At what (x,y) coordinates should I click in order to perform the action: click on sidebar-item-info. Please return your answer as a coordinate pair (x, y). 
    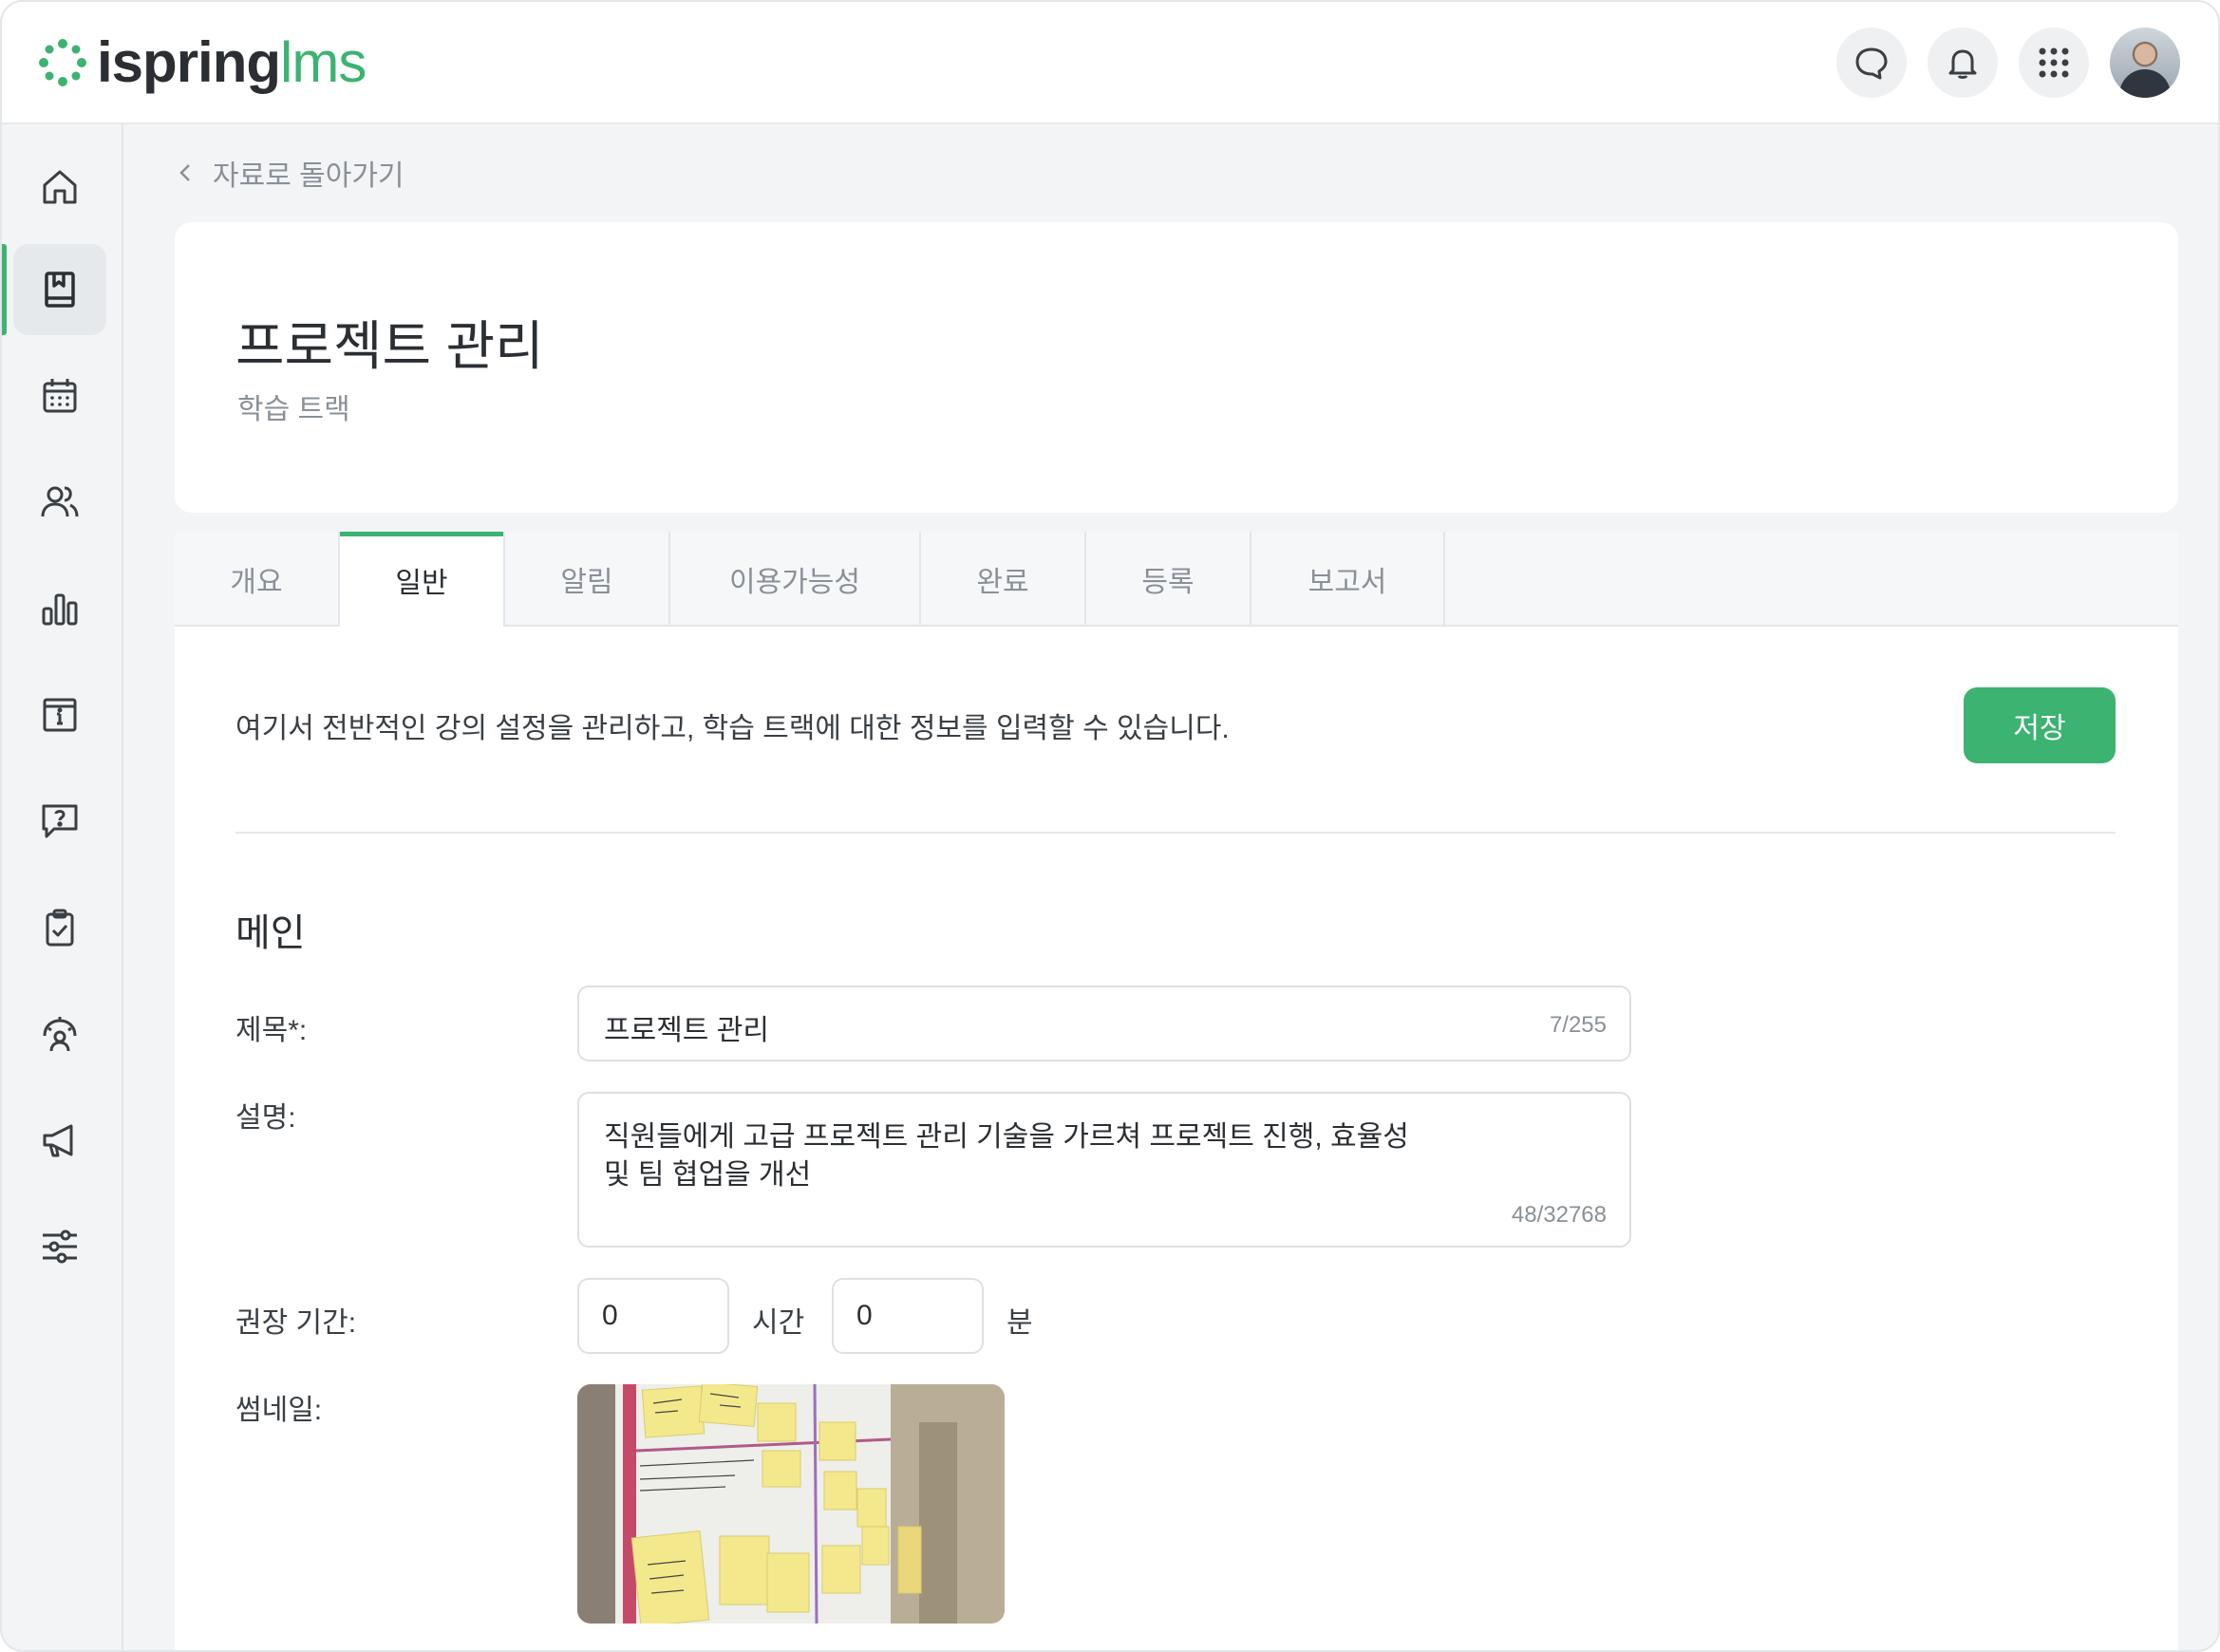
    Looking at the image, I should click on (59, 714).